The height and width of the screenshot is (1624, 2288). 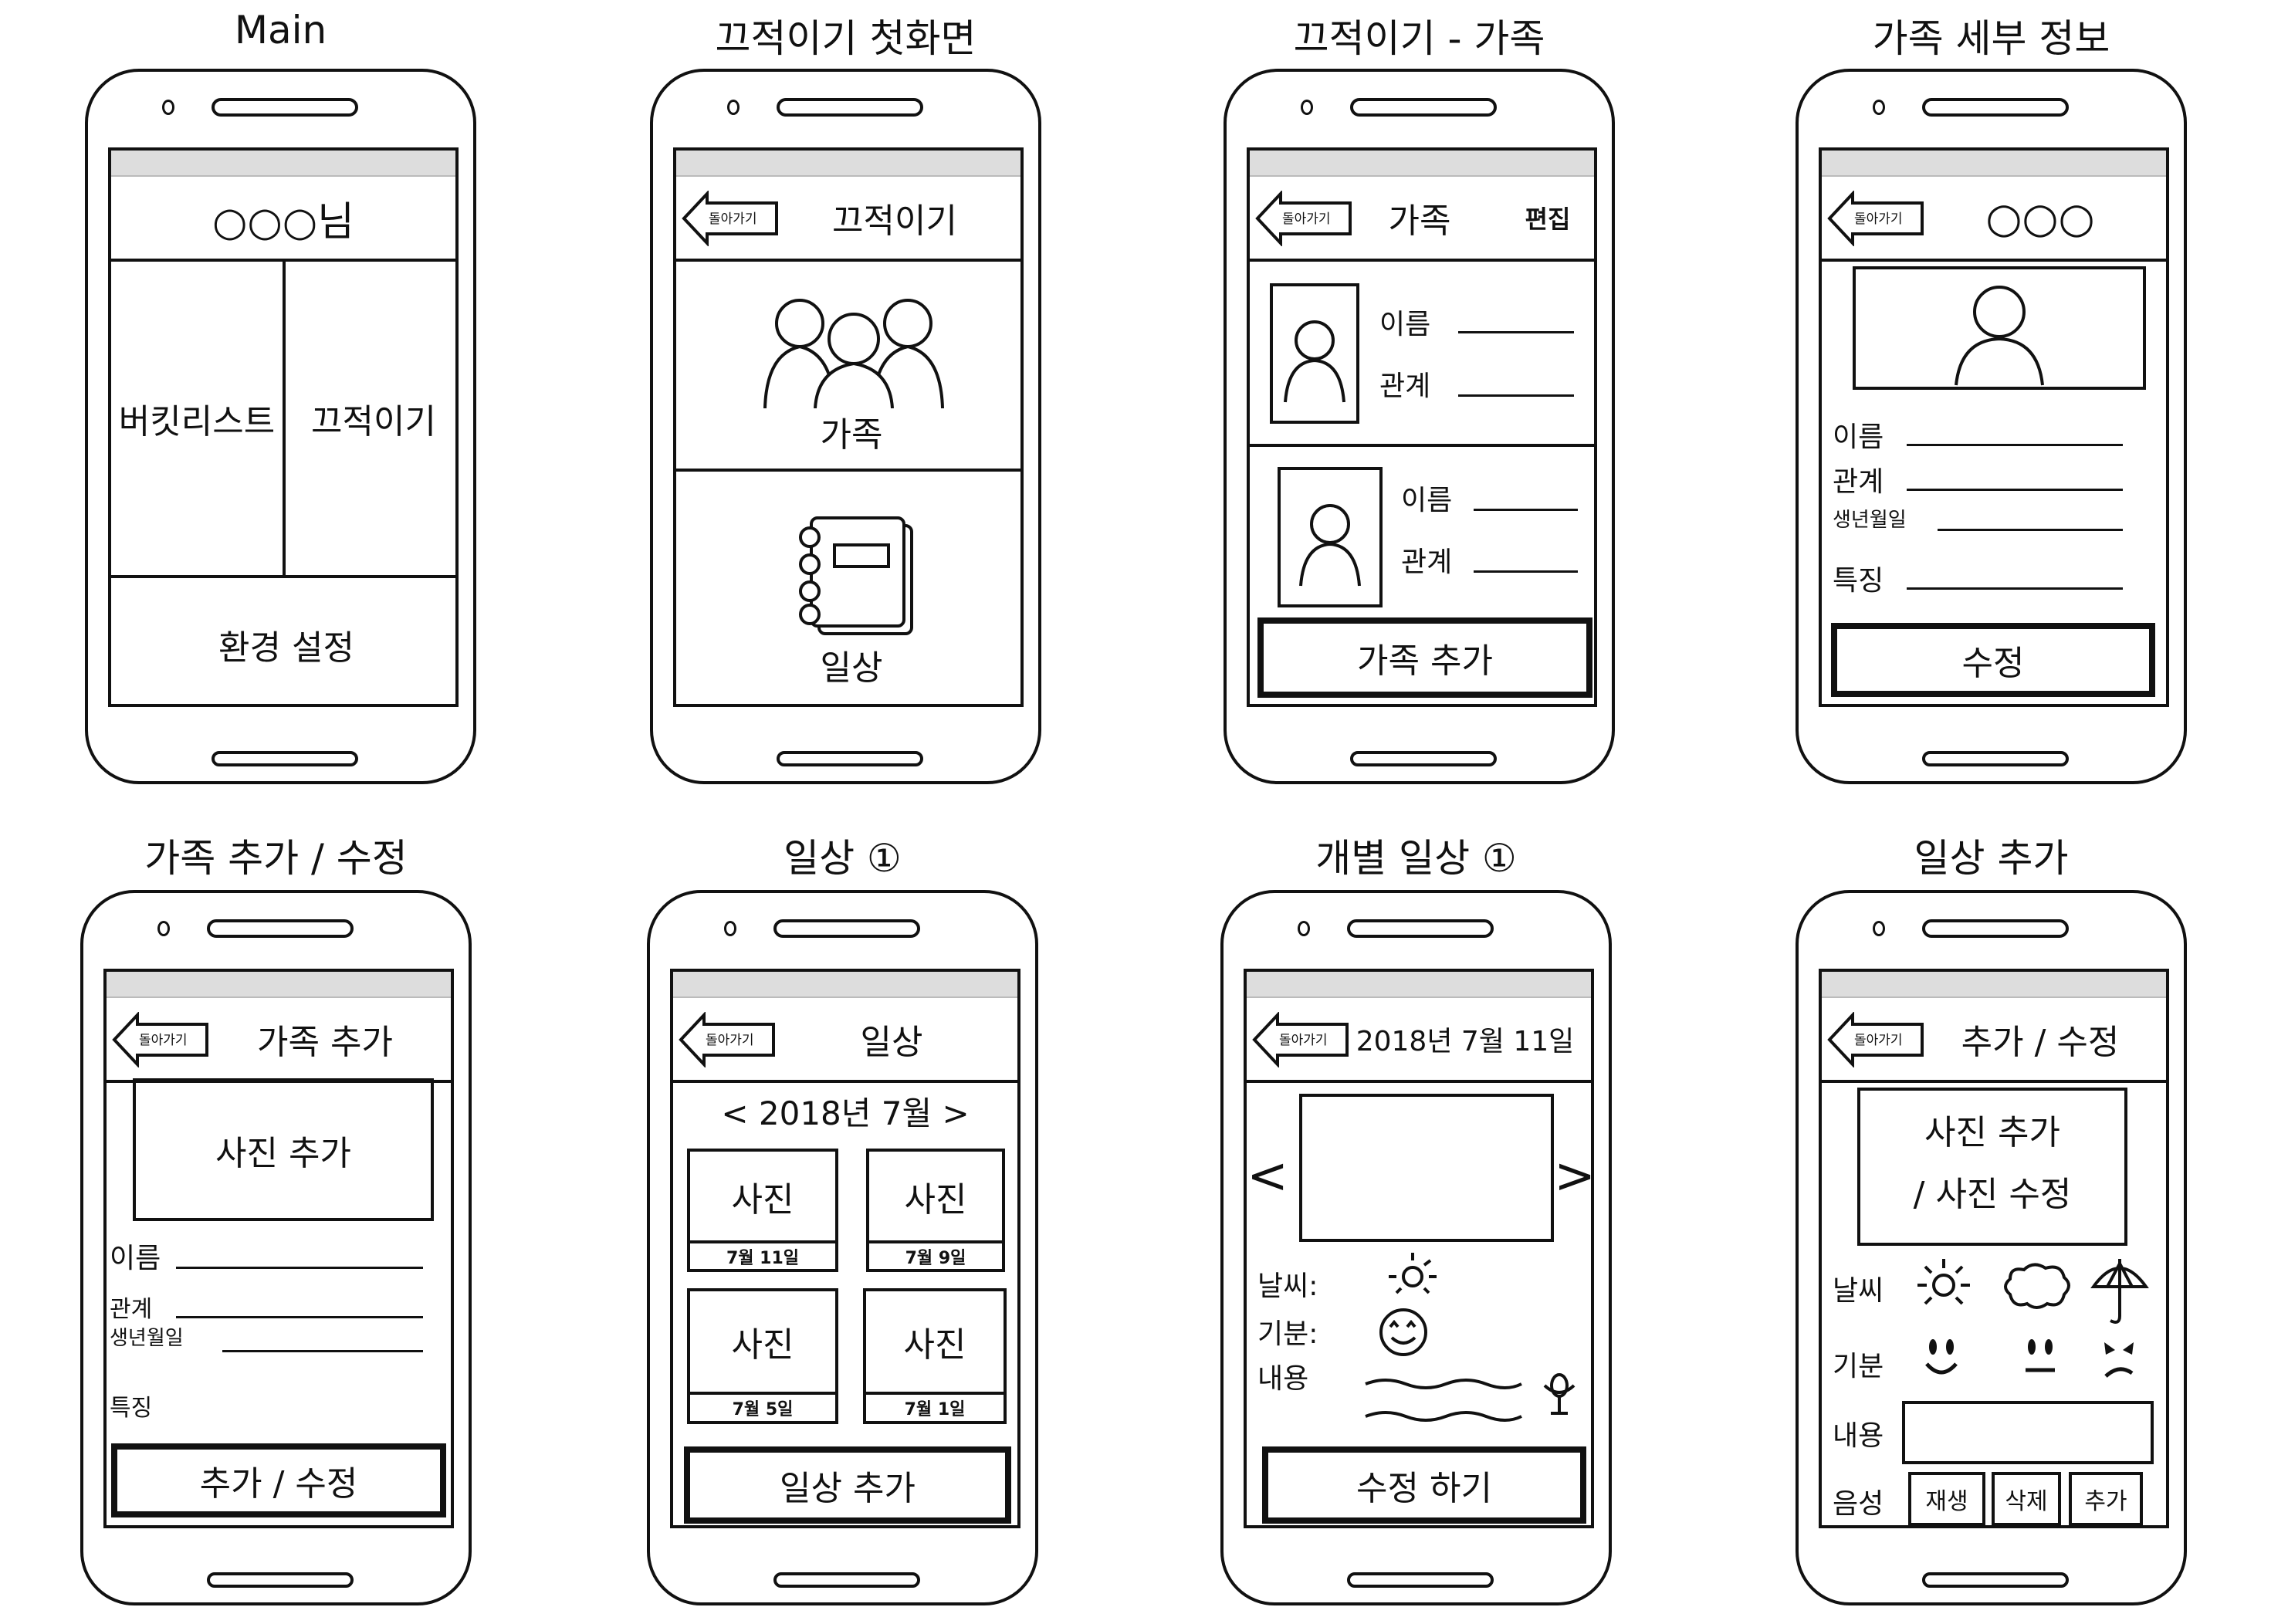 I want to click on family-group-icon, so click(x=853, y=354).